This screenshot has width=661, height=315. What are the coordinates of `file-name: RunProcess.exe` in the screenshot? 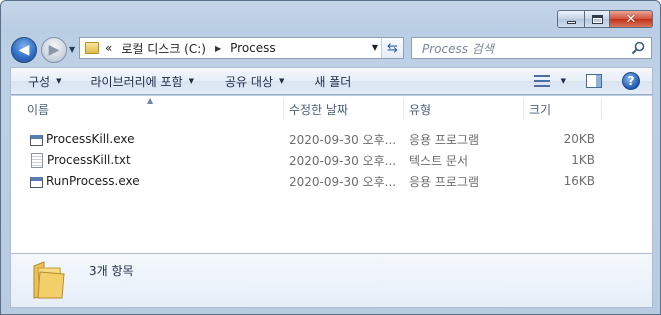 It's located at (93, 181).